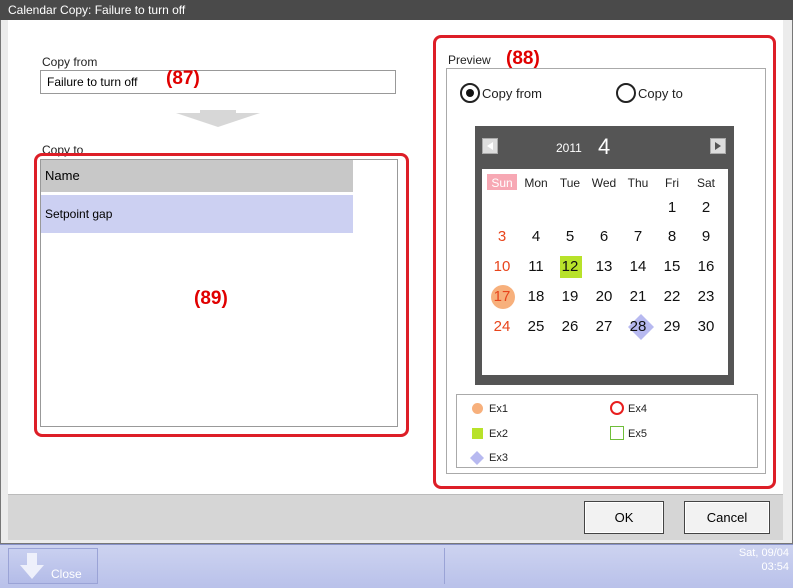 Image resolution: width=793 pixels, height=588 pixels. What do you see at coordinates (624, 517) in the screenshot?
I see `ok-button: OK` at bounding box center [624, 517].